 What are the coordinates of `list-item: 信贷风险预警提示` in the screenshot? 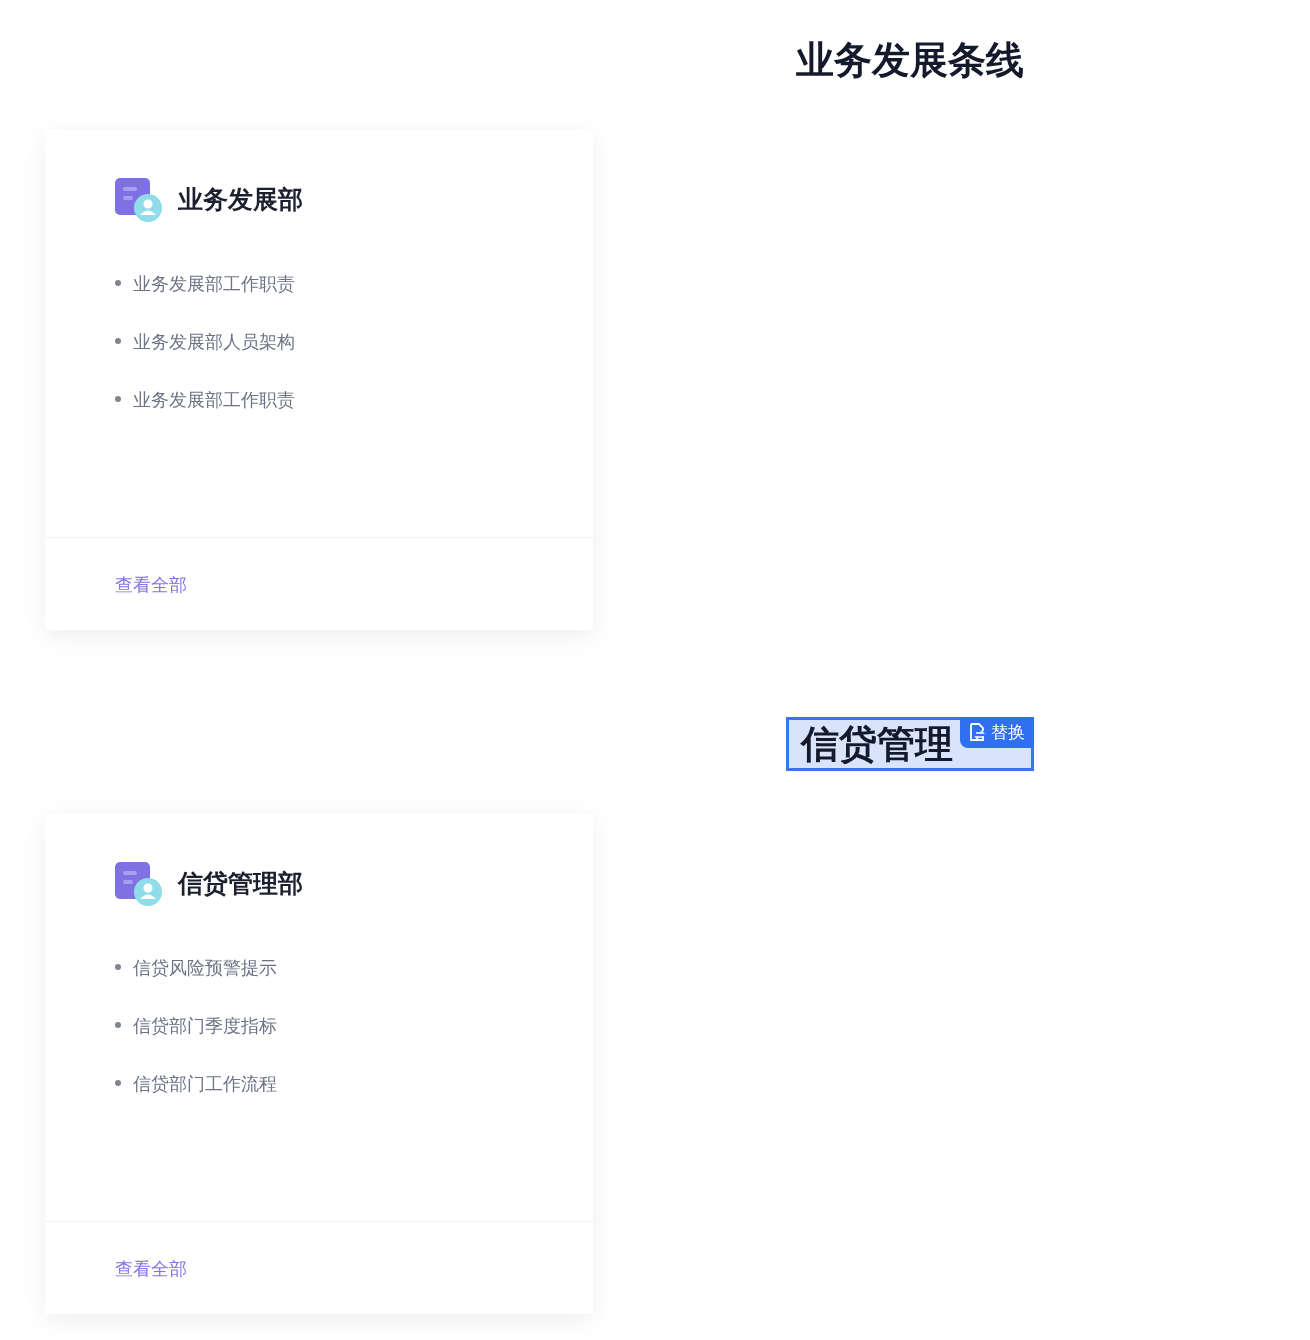 It's located at (205, 967).